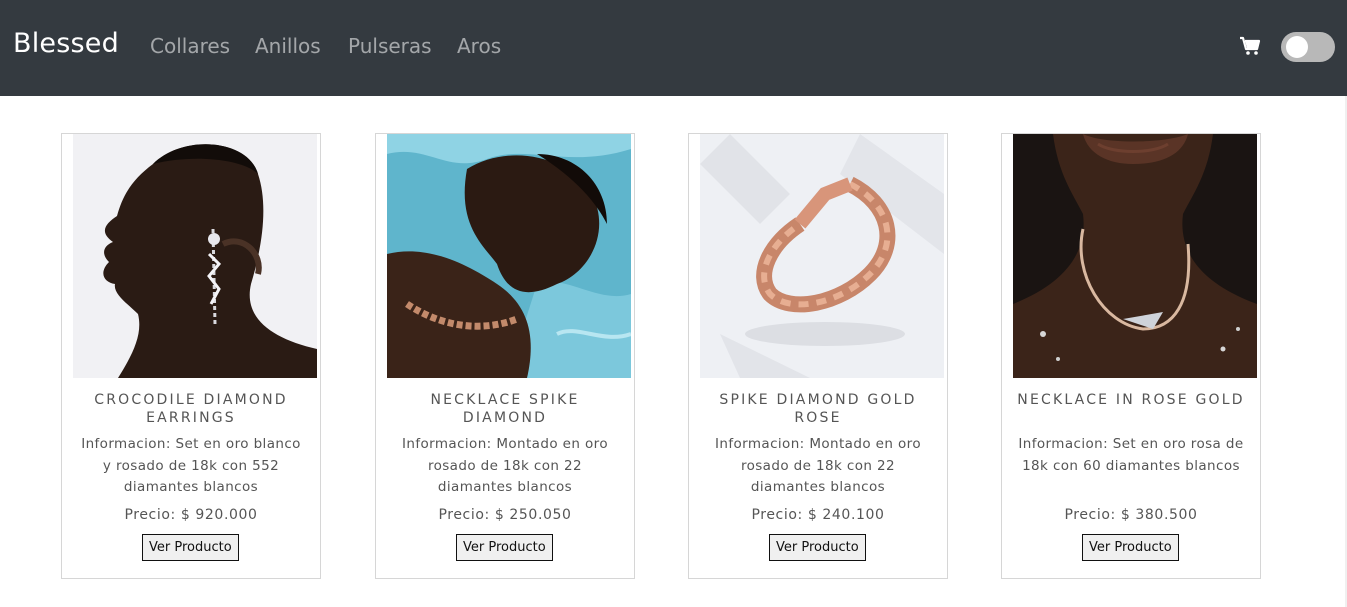  What do you see at coordinates (1250, 46) in the screenshot?
I see `shopping-cart-icon` at bounding box center [1250, 46].